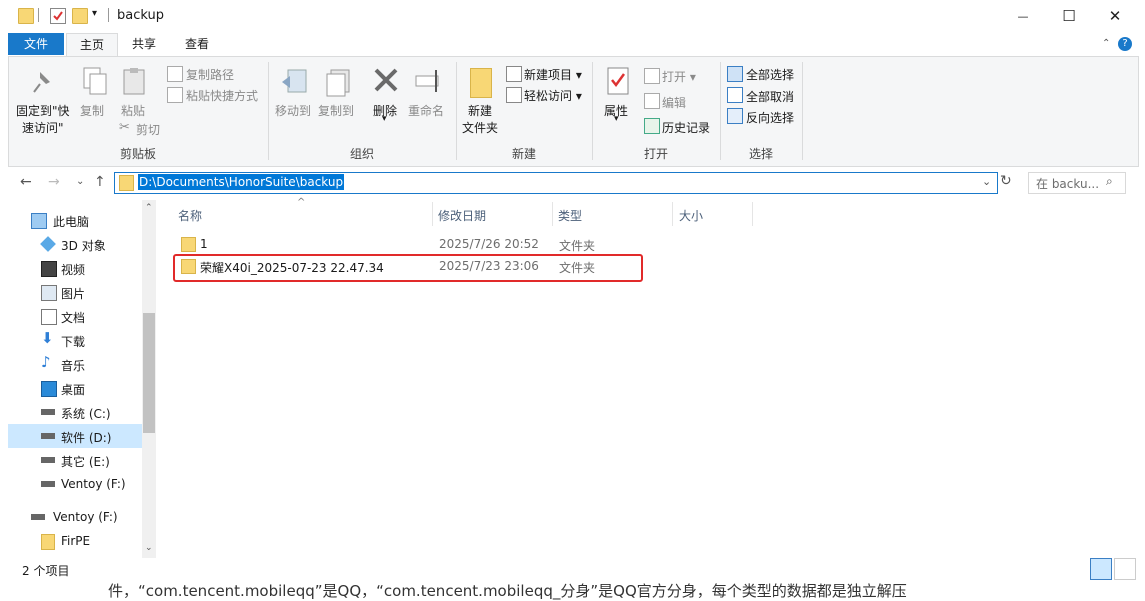 The width and height of the screenshot is (1145, 601). Describe the element at coordinates (553, 74) in the screenshot. I see `new-item-button: 新建项目 ▾` at that location.